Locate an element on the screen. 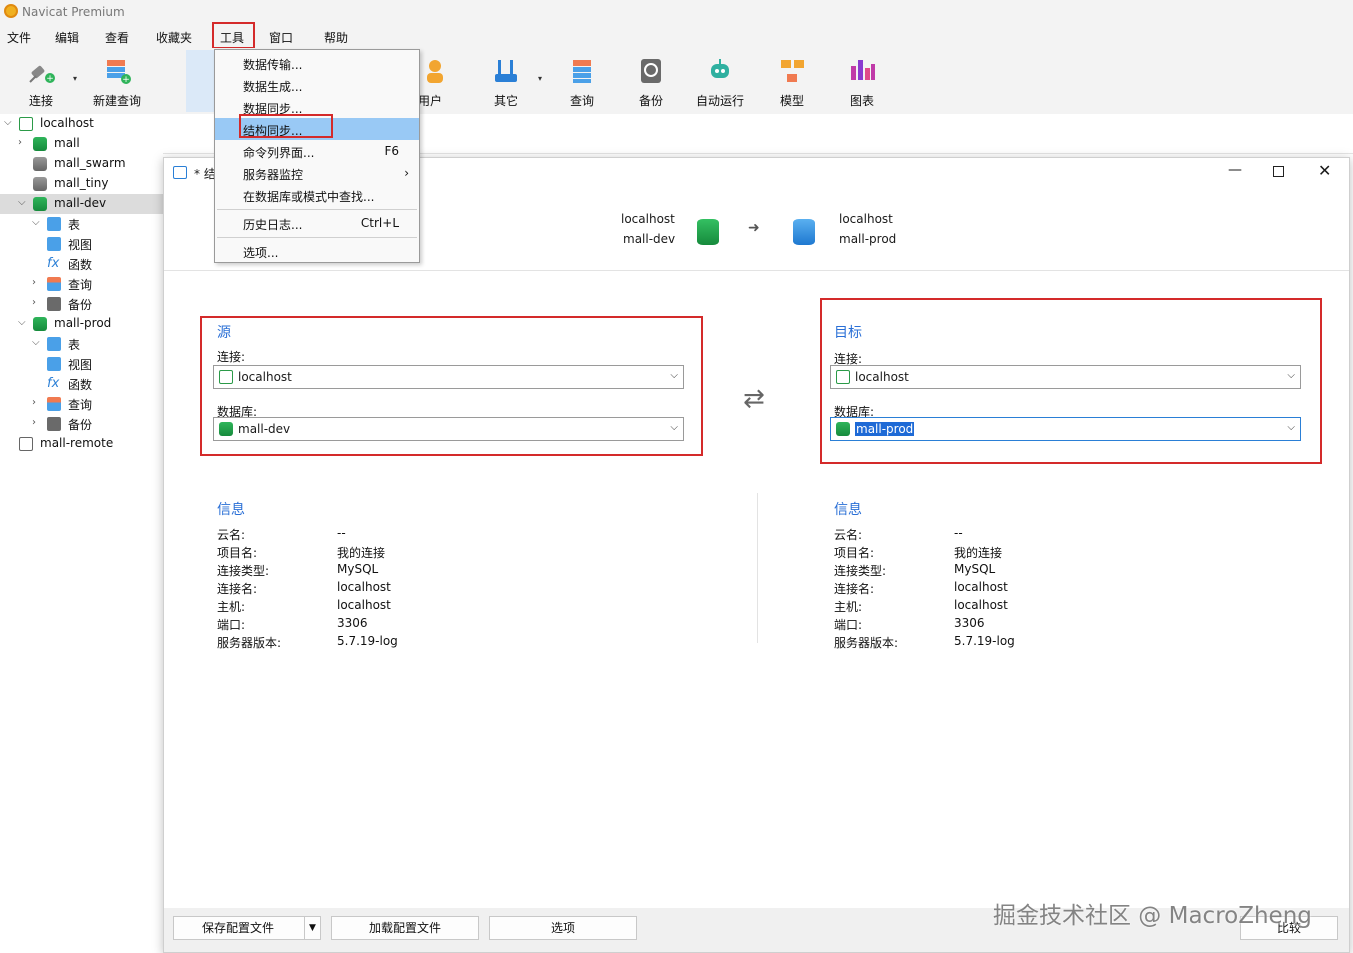 The image size is (1353, 953). info-value: MySQL is located at coordinates (358, 569).